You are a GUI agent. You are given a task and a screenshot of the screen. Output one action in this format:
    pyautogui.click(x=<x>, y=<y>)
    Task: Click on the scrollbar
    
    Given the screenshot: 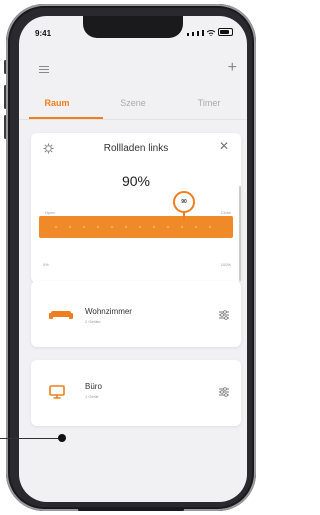 What is the action you would take?
    pyautogui.click(x=240, y=233)
    